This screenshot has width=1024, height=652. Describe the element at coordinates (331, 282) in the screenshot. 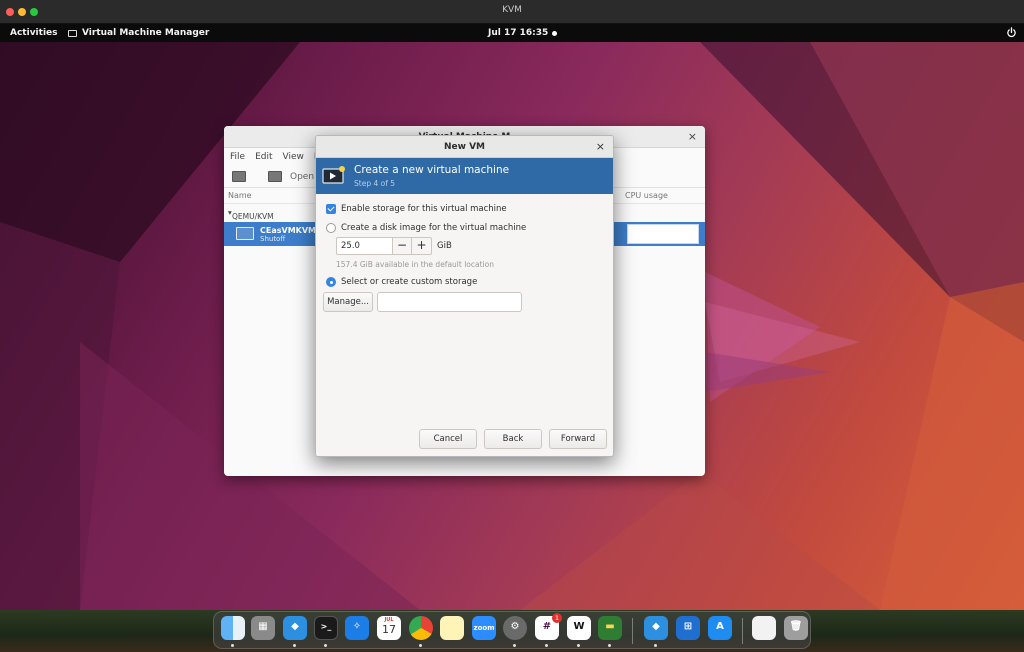

I see `custom-storage-radio` at that location.